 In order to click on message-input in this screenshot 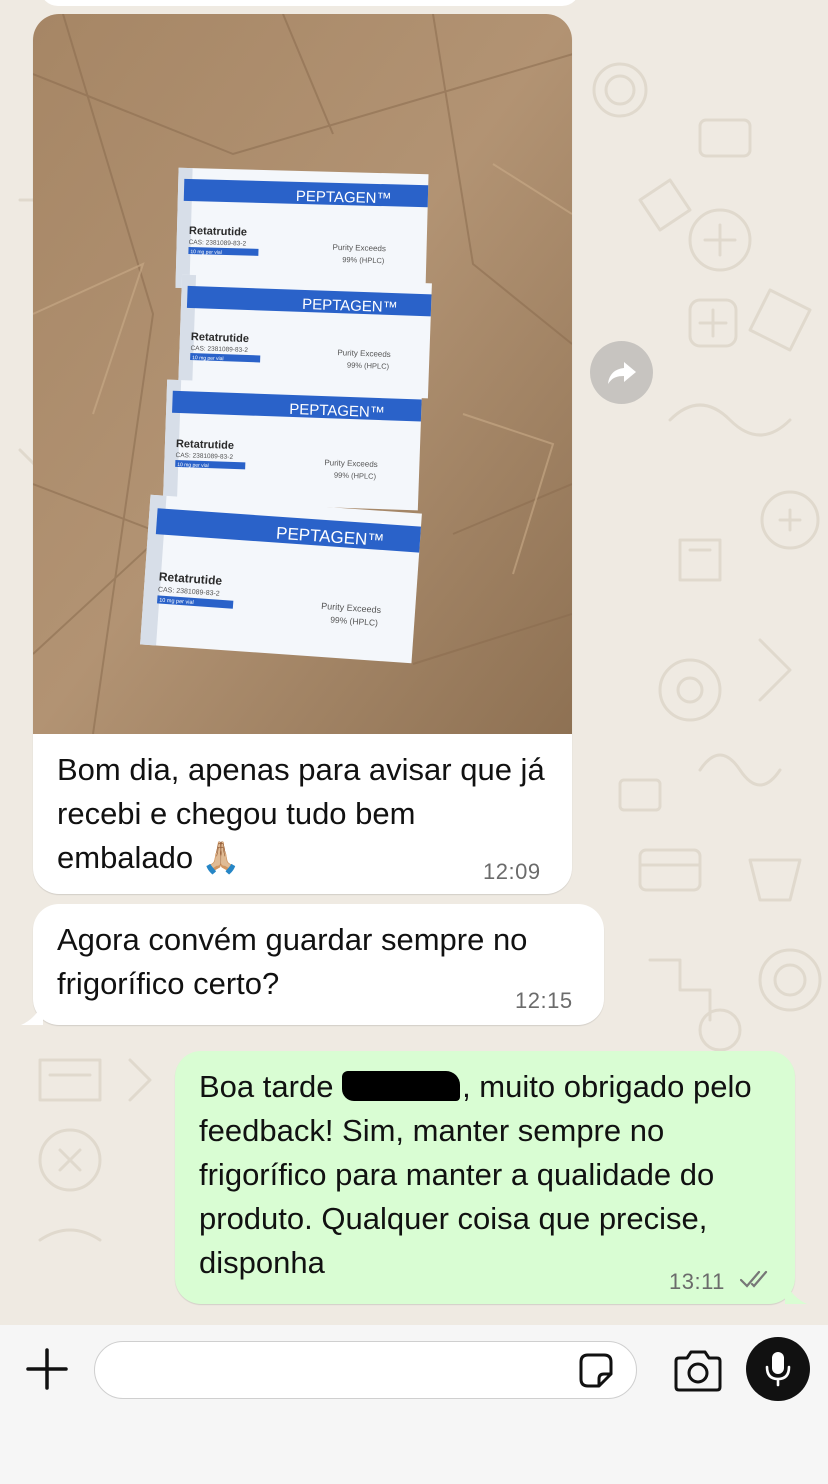, I will do `click(365, 1370)`.